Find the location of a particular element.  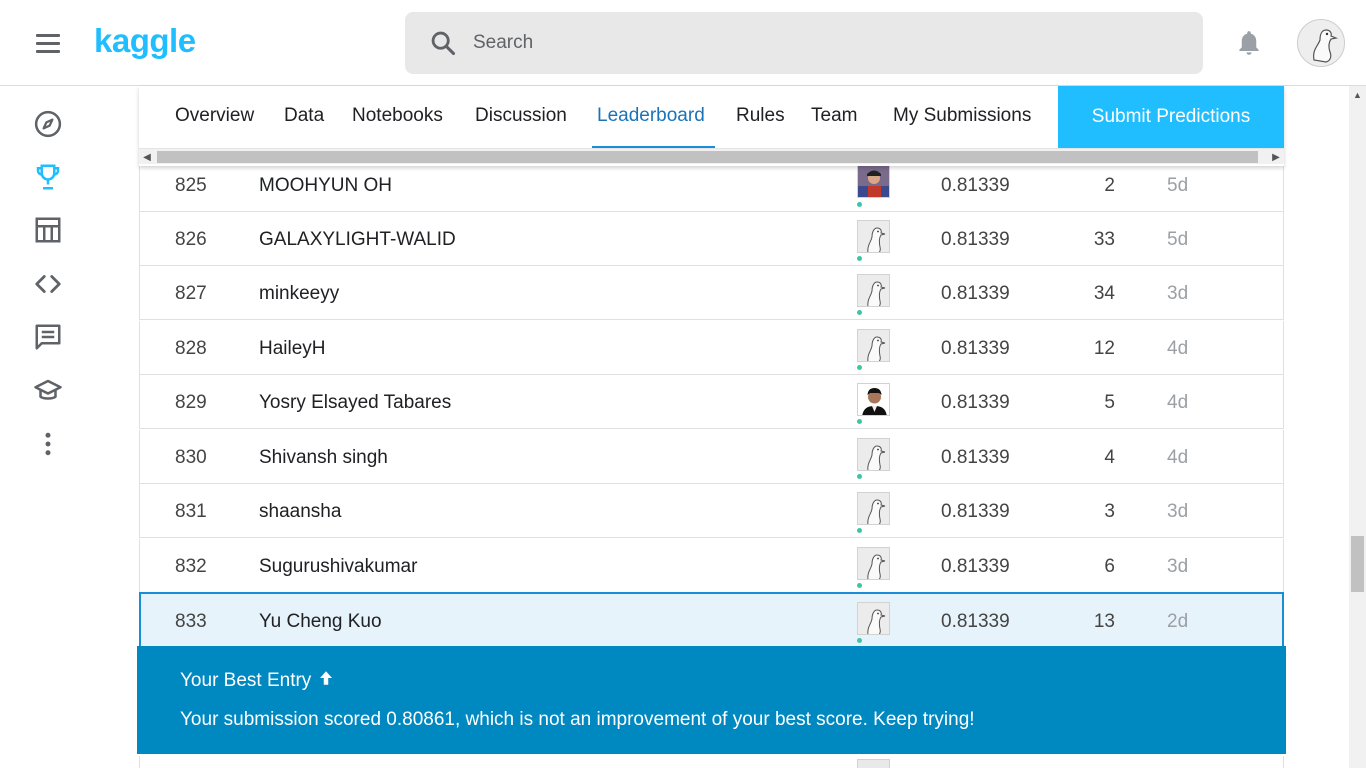

rank: 828 is located at coordinates (191, 348).